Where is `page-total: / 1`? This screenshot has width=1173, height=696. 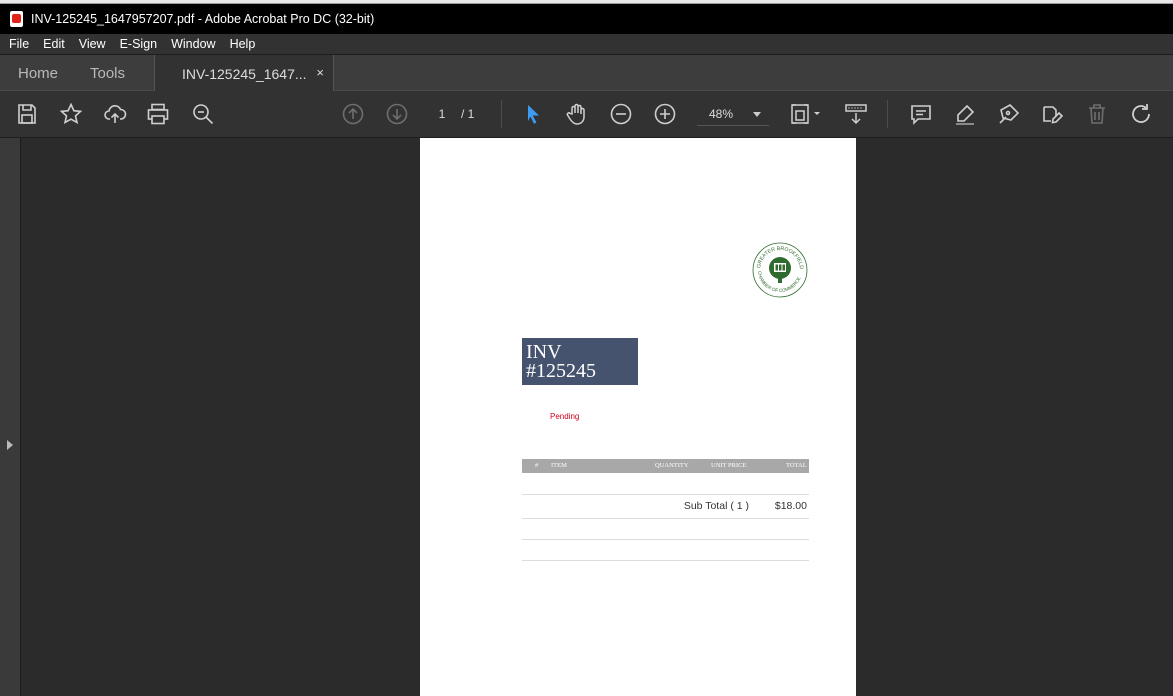 page-total: / 1 is located at coordinates (468, 114).